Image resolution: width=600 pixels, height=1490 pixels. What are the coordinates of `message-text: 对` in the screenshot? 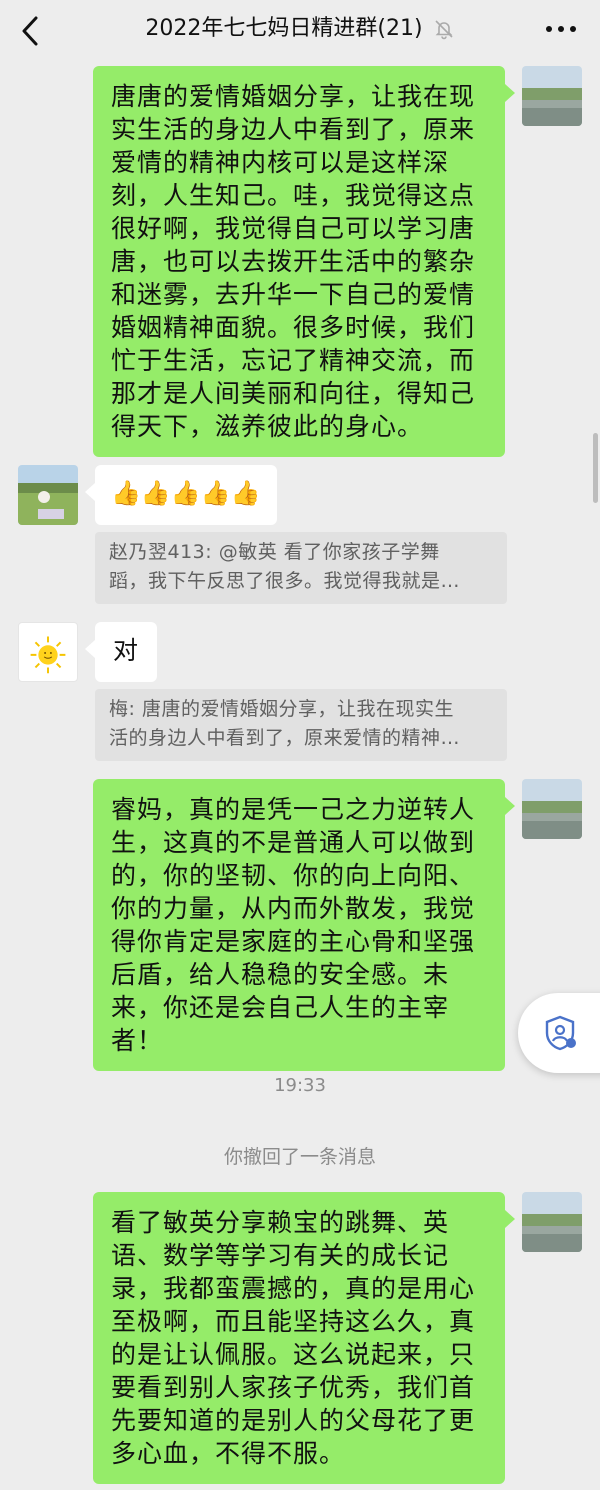 It's located at (125, 650).